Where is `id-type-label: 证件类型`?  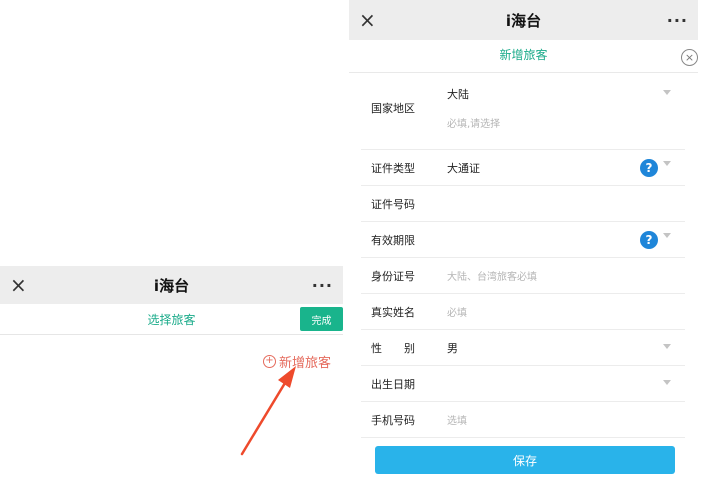
id-type-label: 证件类型 is located at coordinates (393, 168).